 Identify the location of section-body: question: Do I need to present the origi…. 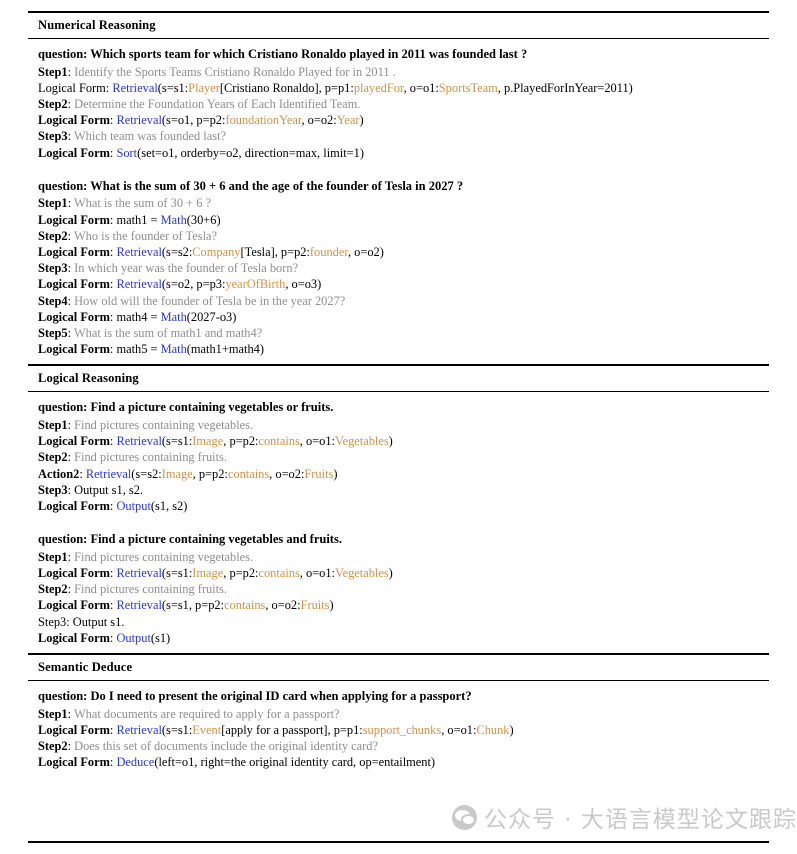
(398, 729).